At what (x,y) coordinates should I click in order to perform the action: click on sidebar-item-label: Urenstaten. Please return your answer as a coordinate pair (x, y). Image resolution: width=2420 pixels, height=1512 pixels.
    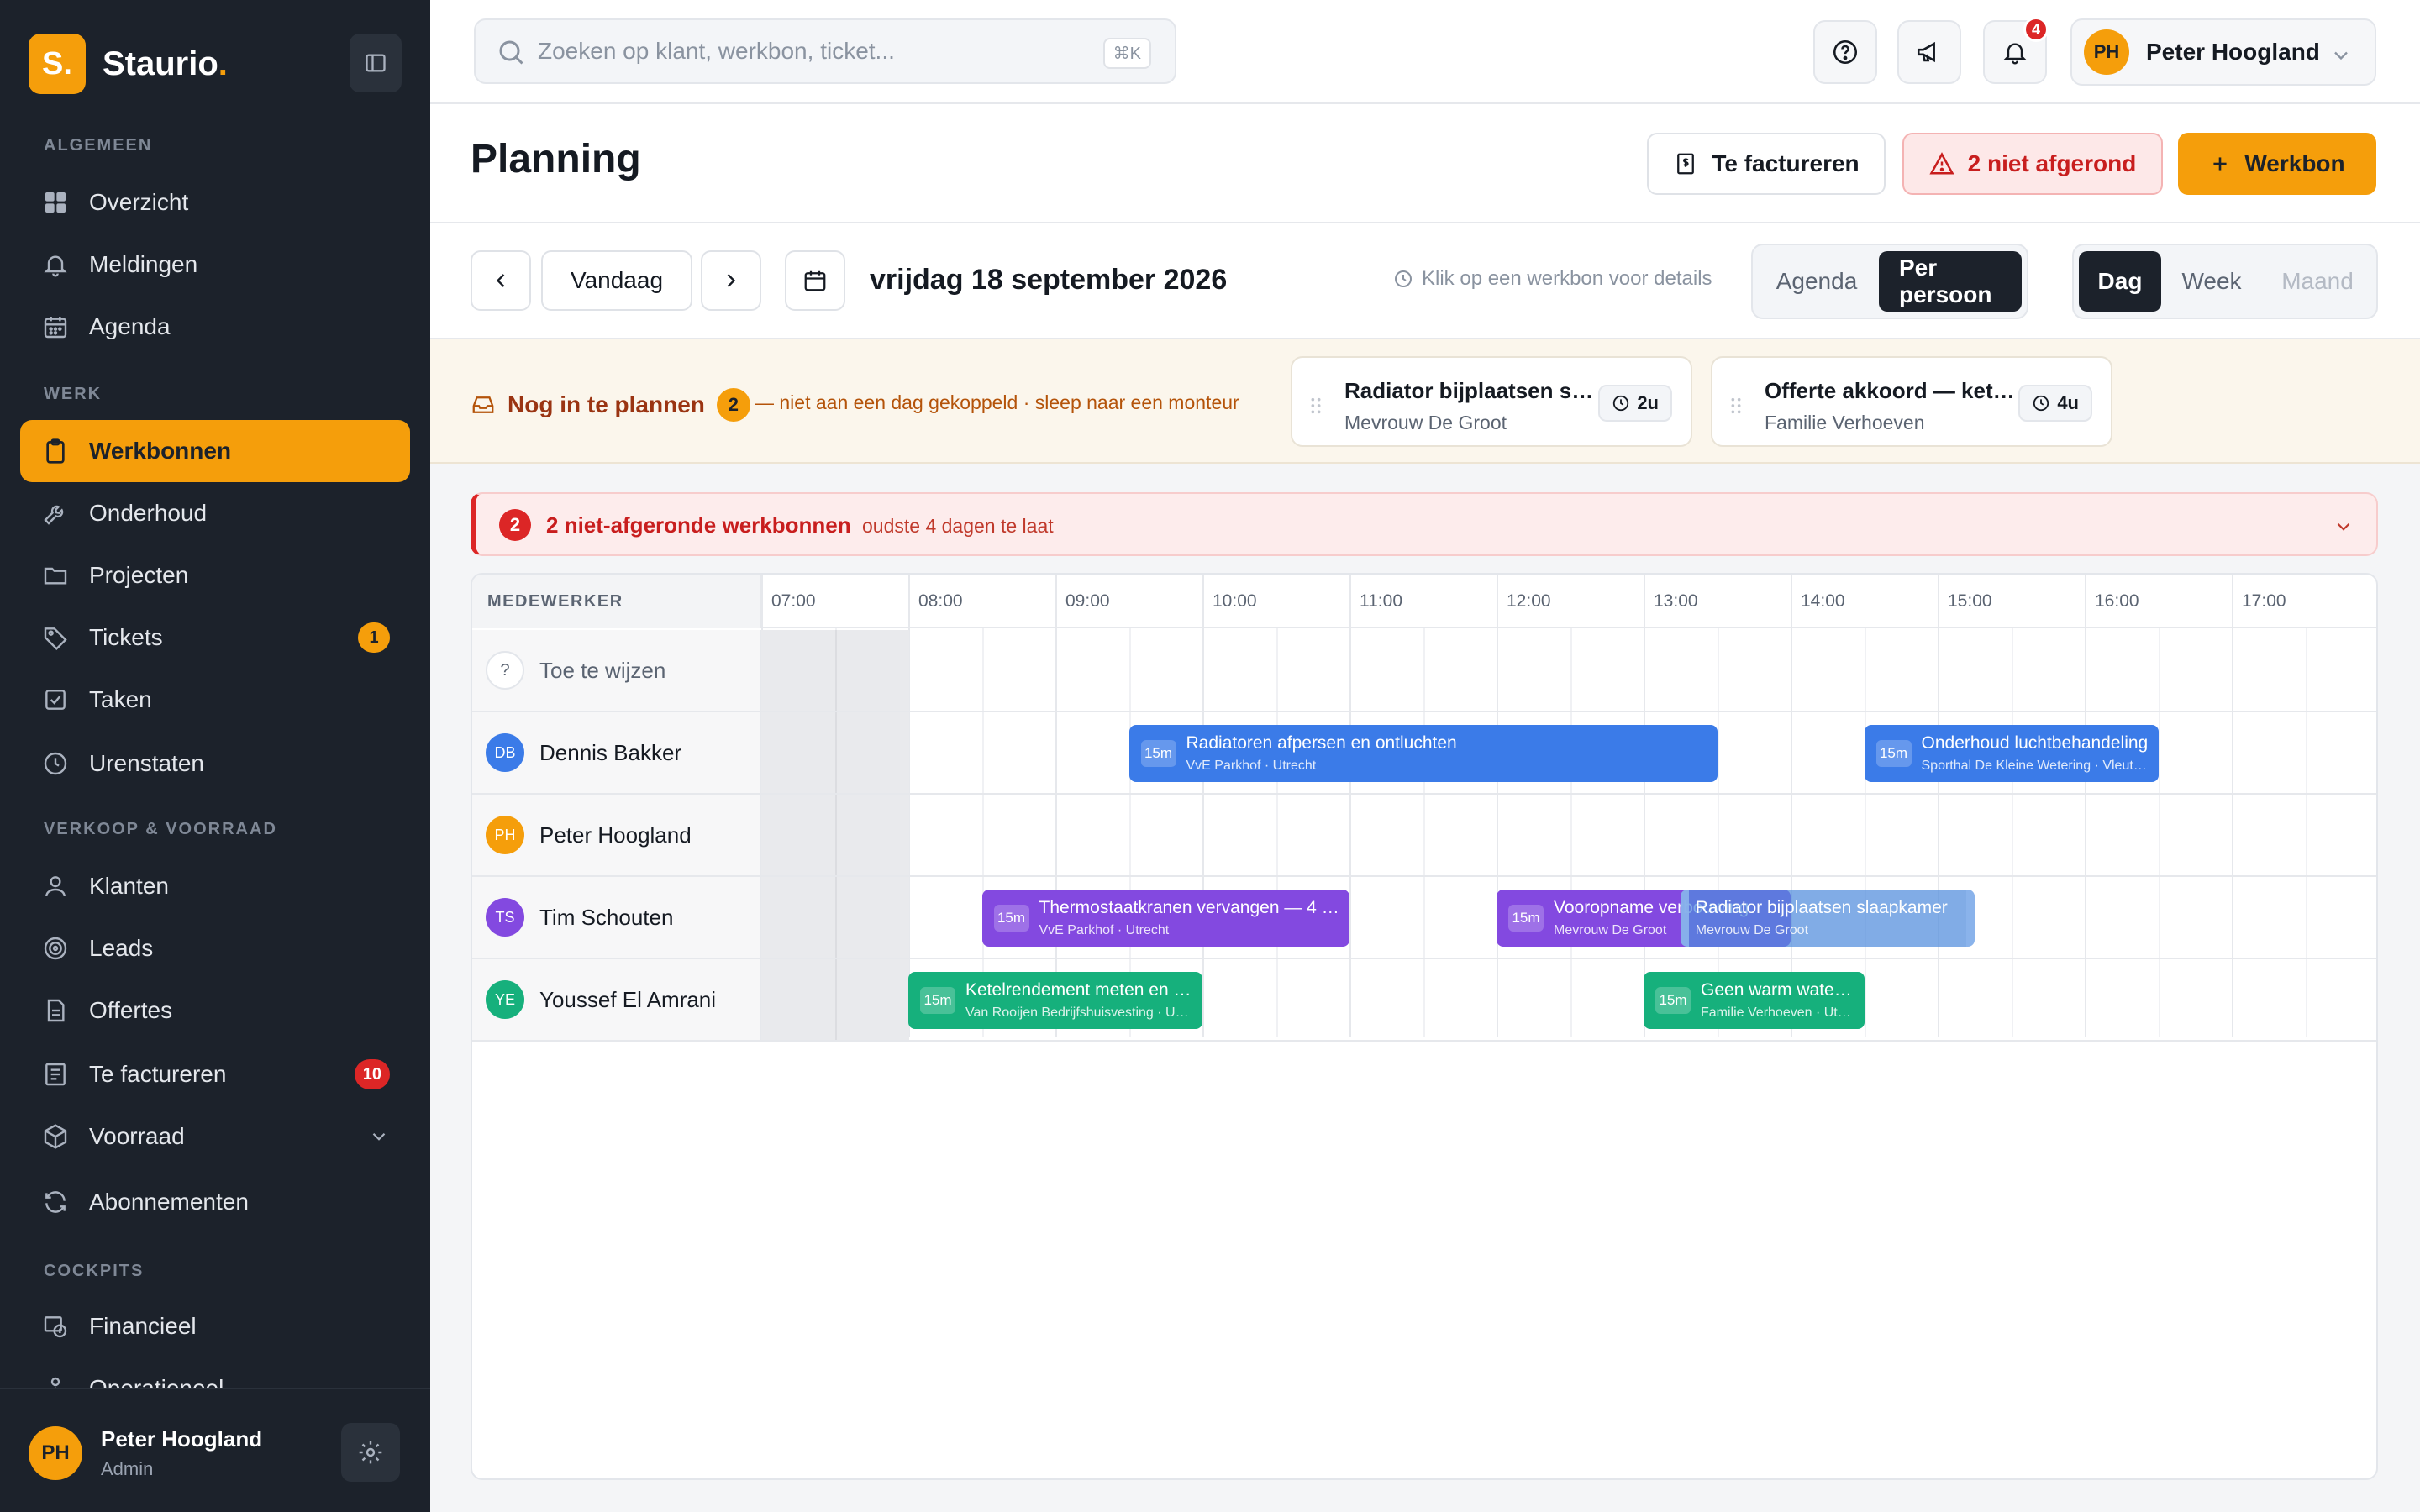
    Looking at the image, I should click on (146, 763).